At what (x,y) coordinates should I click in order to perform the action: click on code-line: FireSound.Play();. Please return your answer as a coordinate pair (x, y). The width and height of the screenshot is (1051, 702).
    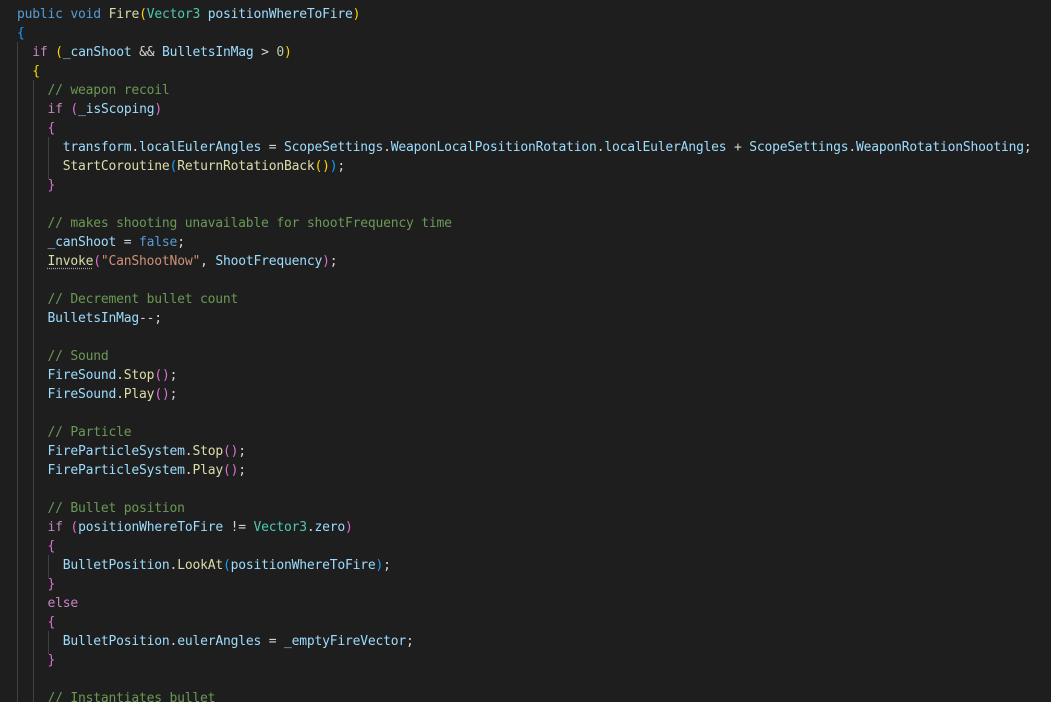
    Looking at the image, I should click on (97, 394).